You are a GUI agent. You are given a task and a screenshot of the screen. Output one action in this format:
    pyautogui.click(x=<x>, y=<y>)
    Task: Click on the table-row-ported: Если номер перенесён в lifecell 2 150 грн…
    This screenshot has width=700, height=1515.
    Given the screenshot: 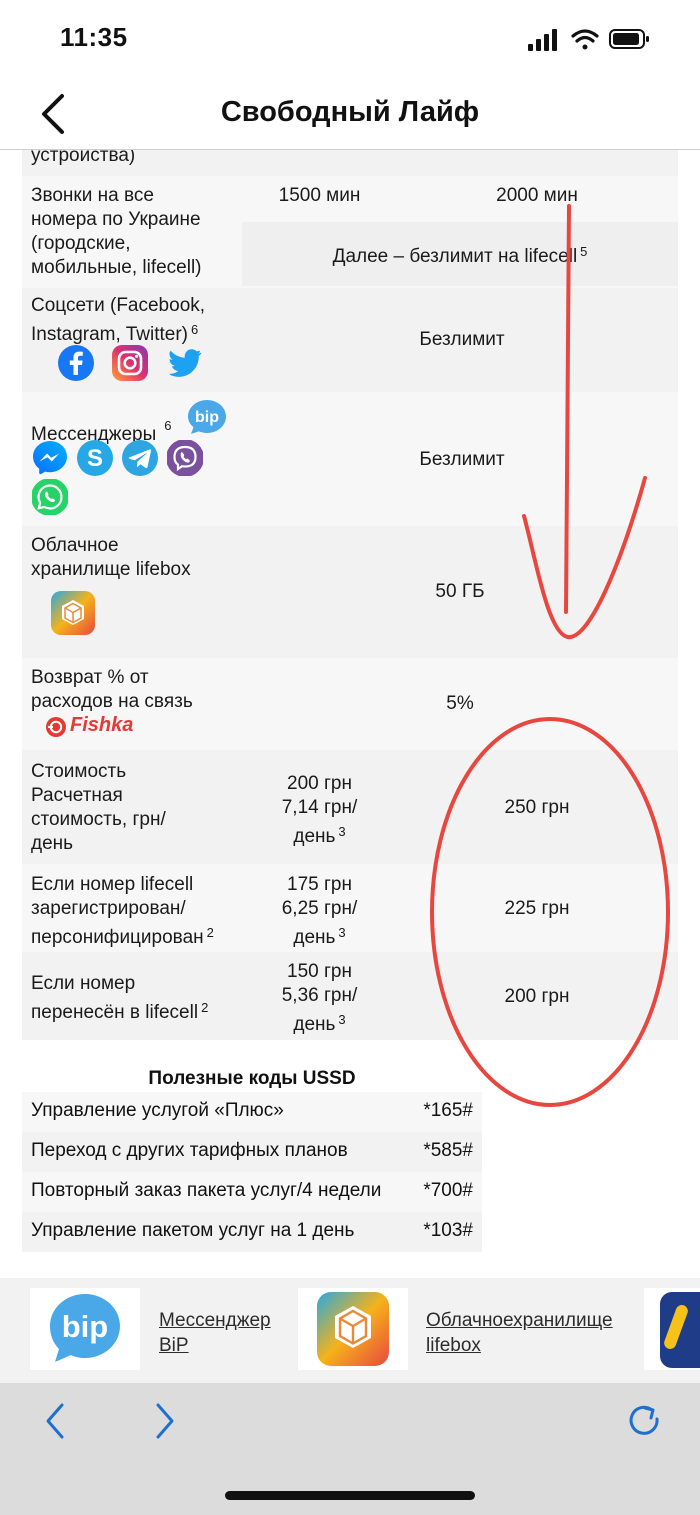 What is the action you would take?
    pyautogui.click(x=350, y=996)
    